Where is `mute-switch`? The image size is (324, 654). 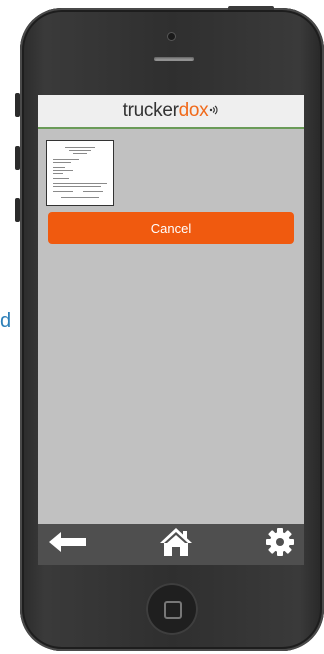 mute-switch is located at coordinates (17, 105).